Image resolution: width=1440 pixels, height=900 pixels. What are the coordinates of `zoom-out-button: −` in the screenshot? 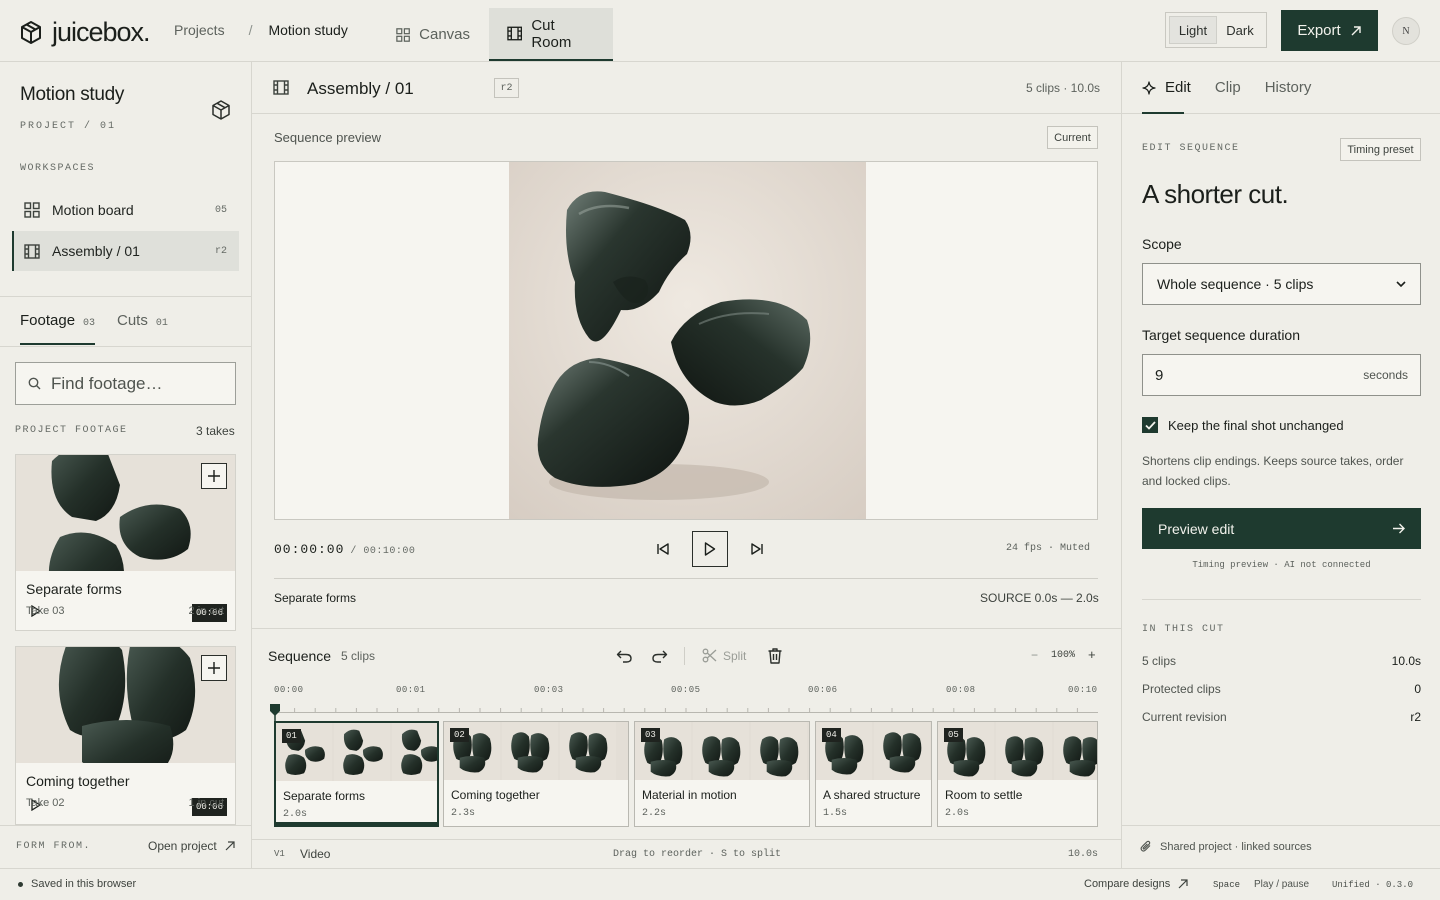 It's located at (1034, 655).